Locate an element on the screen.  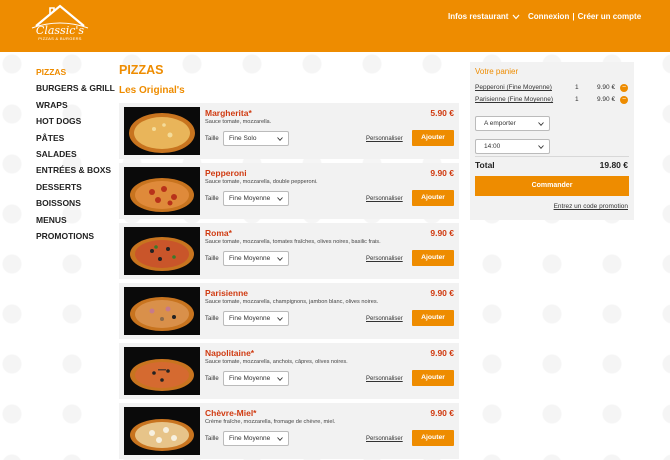
size-value: Fine Solo is located at coordinates (243, 138).